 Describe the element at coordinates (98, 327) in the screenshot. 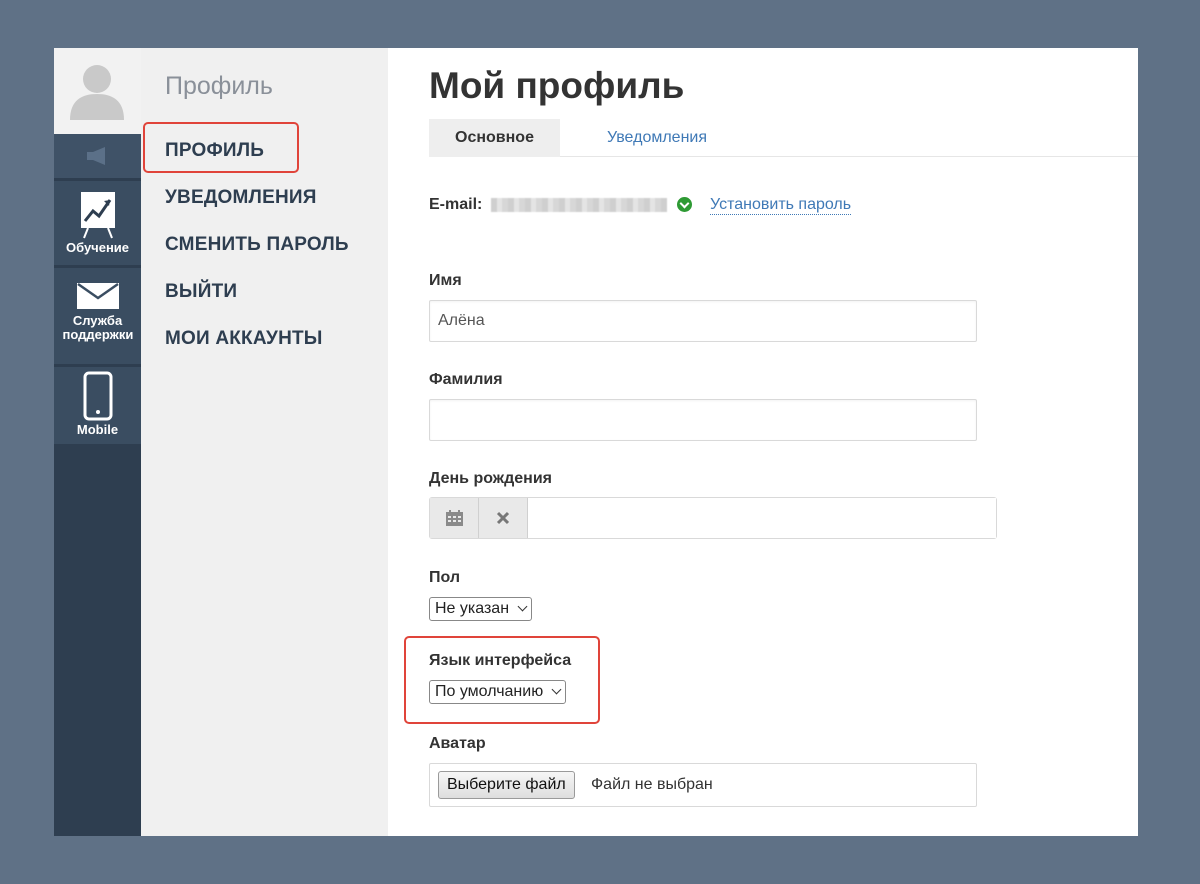

I see `rail-item-label: Служба поддержки` at that location.